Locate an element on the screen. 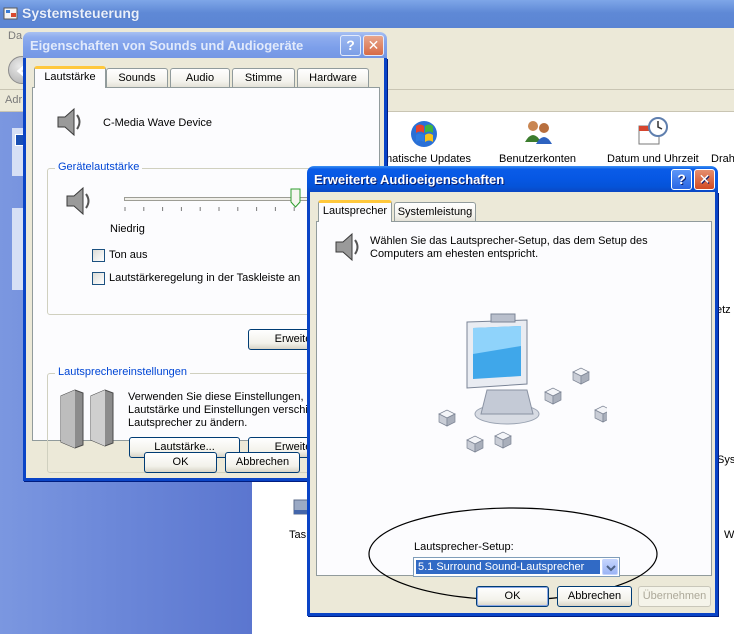 This screenshot has width=734, height=634. control-panel-item-partial: Tas is located at coordinates (297, 535).